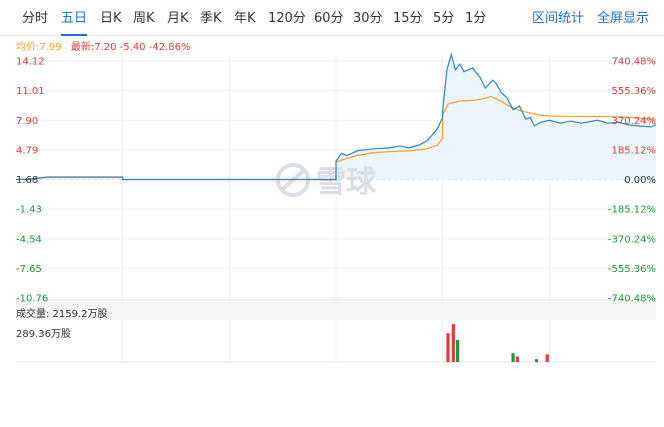 This screenshot has width=664, height=427. I want to click on left-tick-label: -4.54, so click(29, 239).